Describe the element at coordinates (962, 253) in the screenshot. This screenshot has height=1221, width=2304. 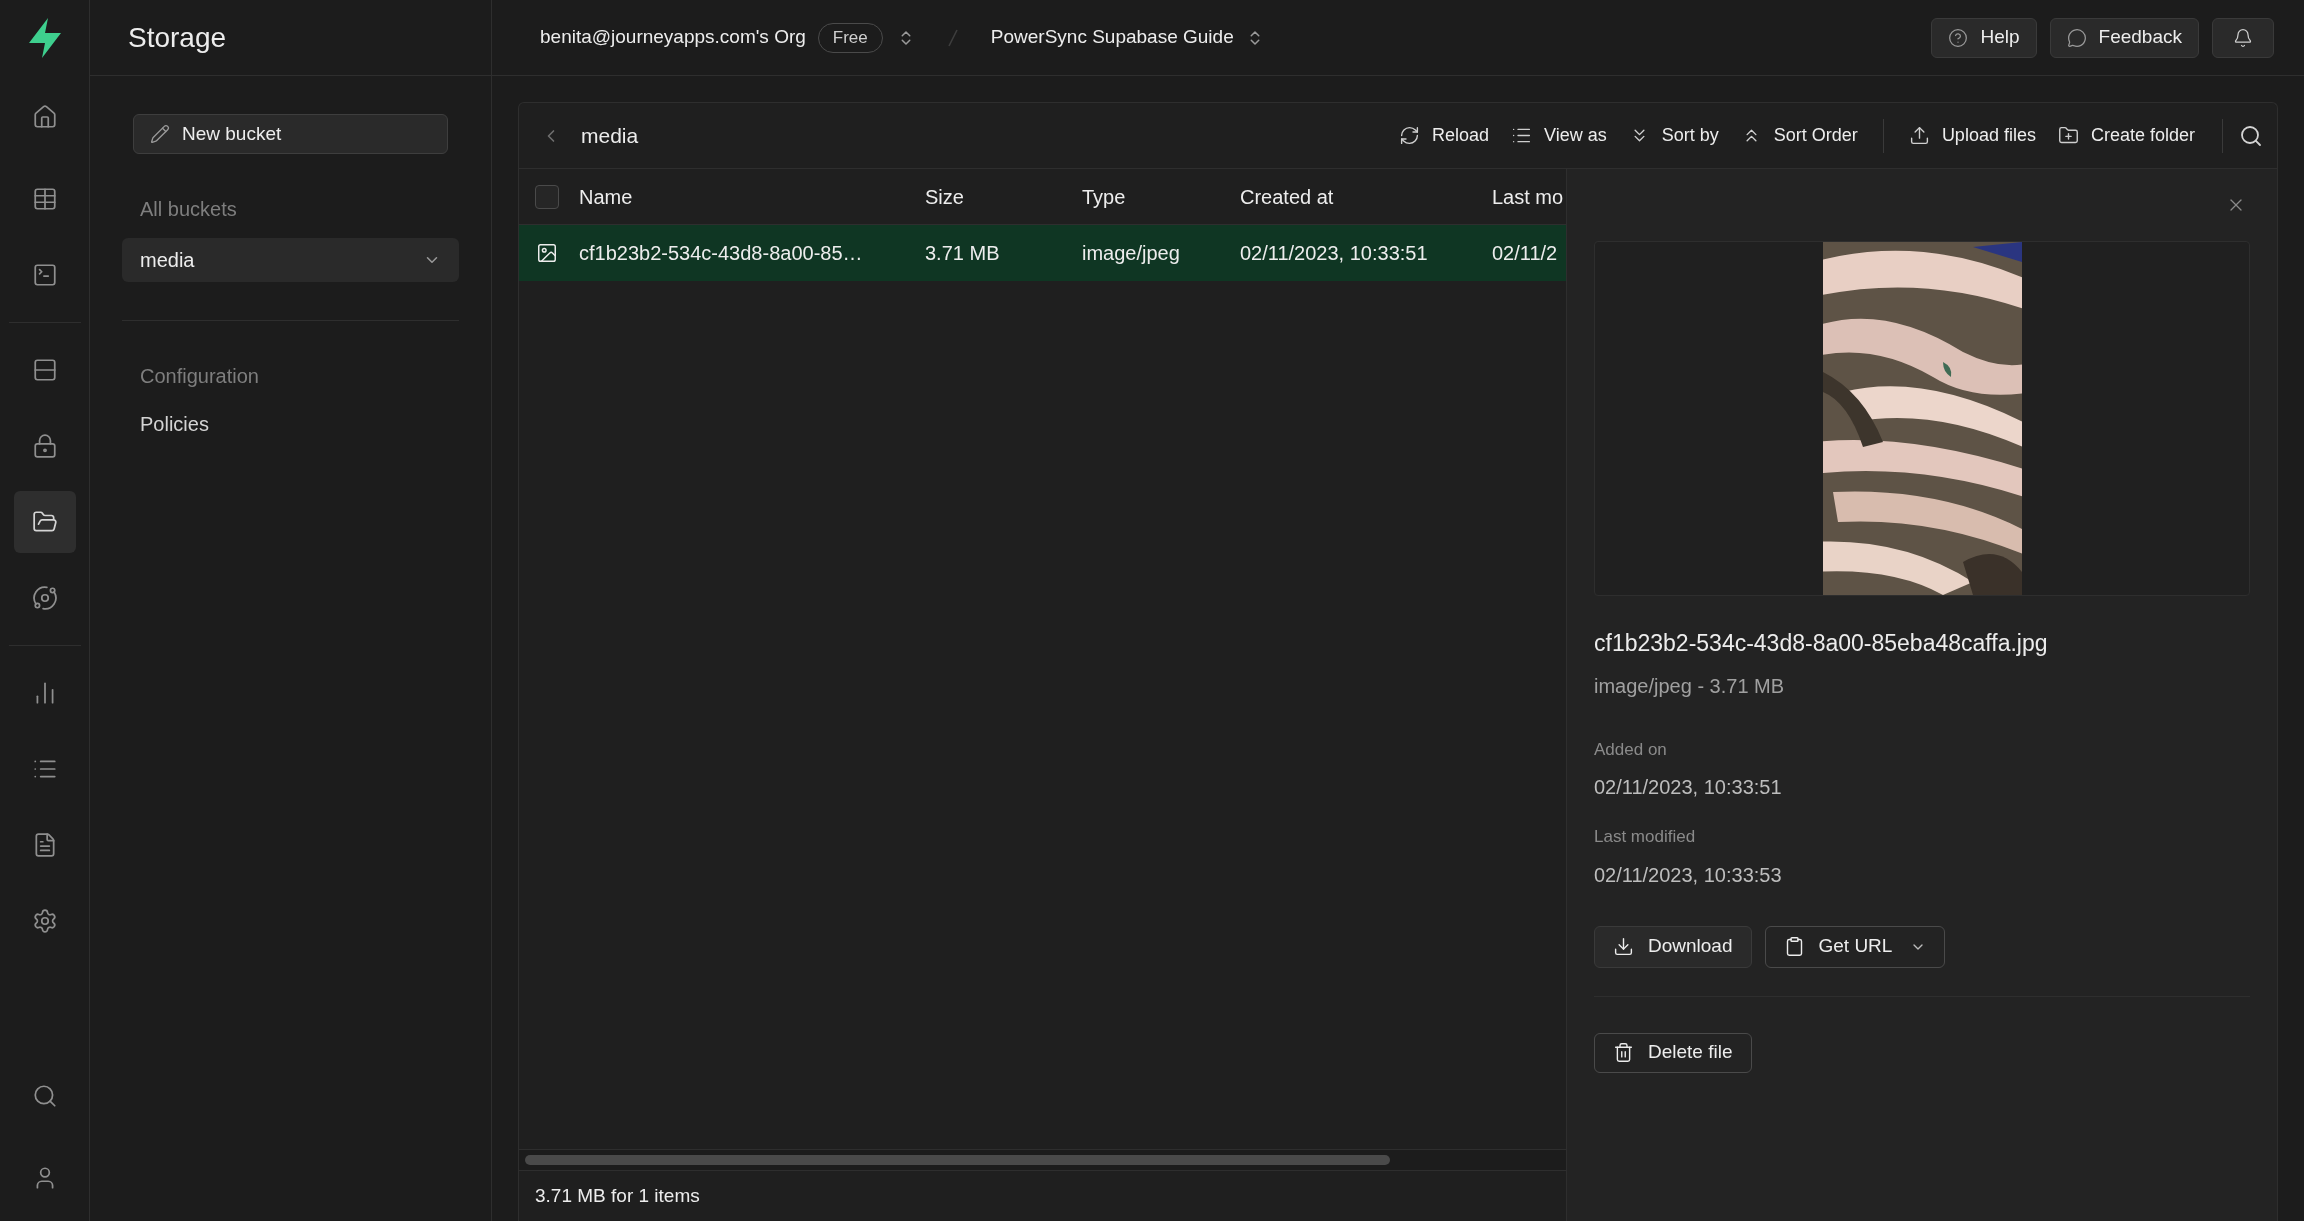
I see `table-cell: 3.71 MB` at that location.